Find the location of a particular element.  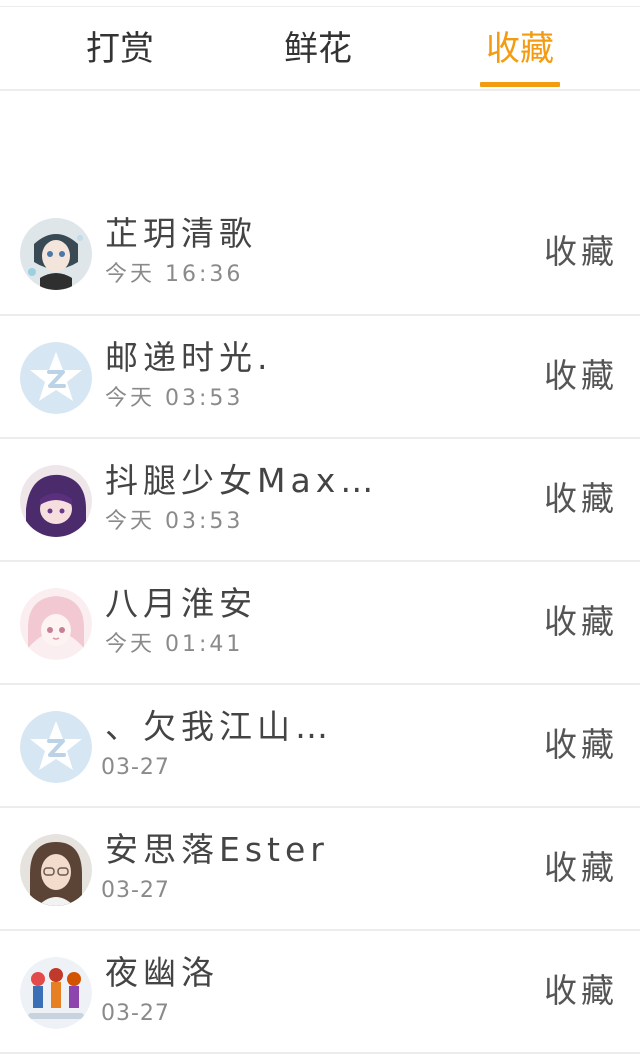

timestamp: 今天 01:41 is located at coordinates (174, 644).